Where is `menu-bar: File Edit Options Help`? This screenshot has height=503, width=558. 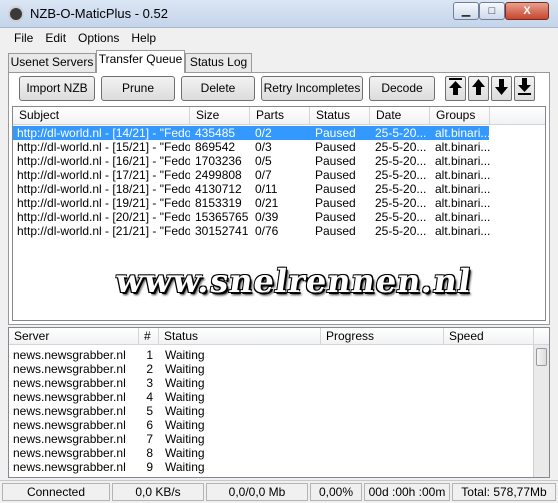 menu-bar: File Edit Options Help is located at coordinates (279, 39).